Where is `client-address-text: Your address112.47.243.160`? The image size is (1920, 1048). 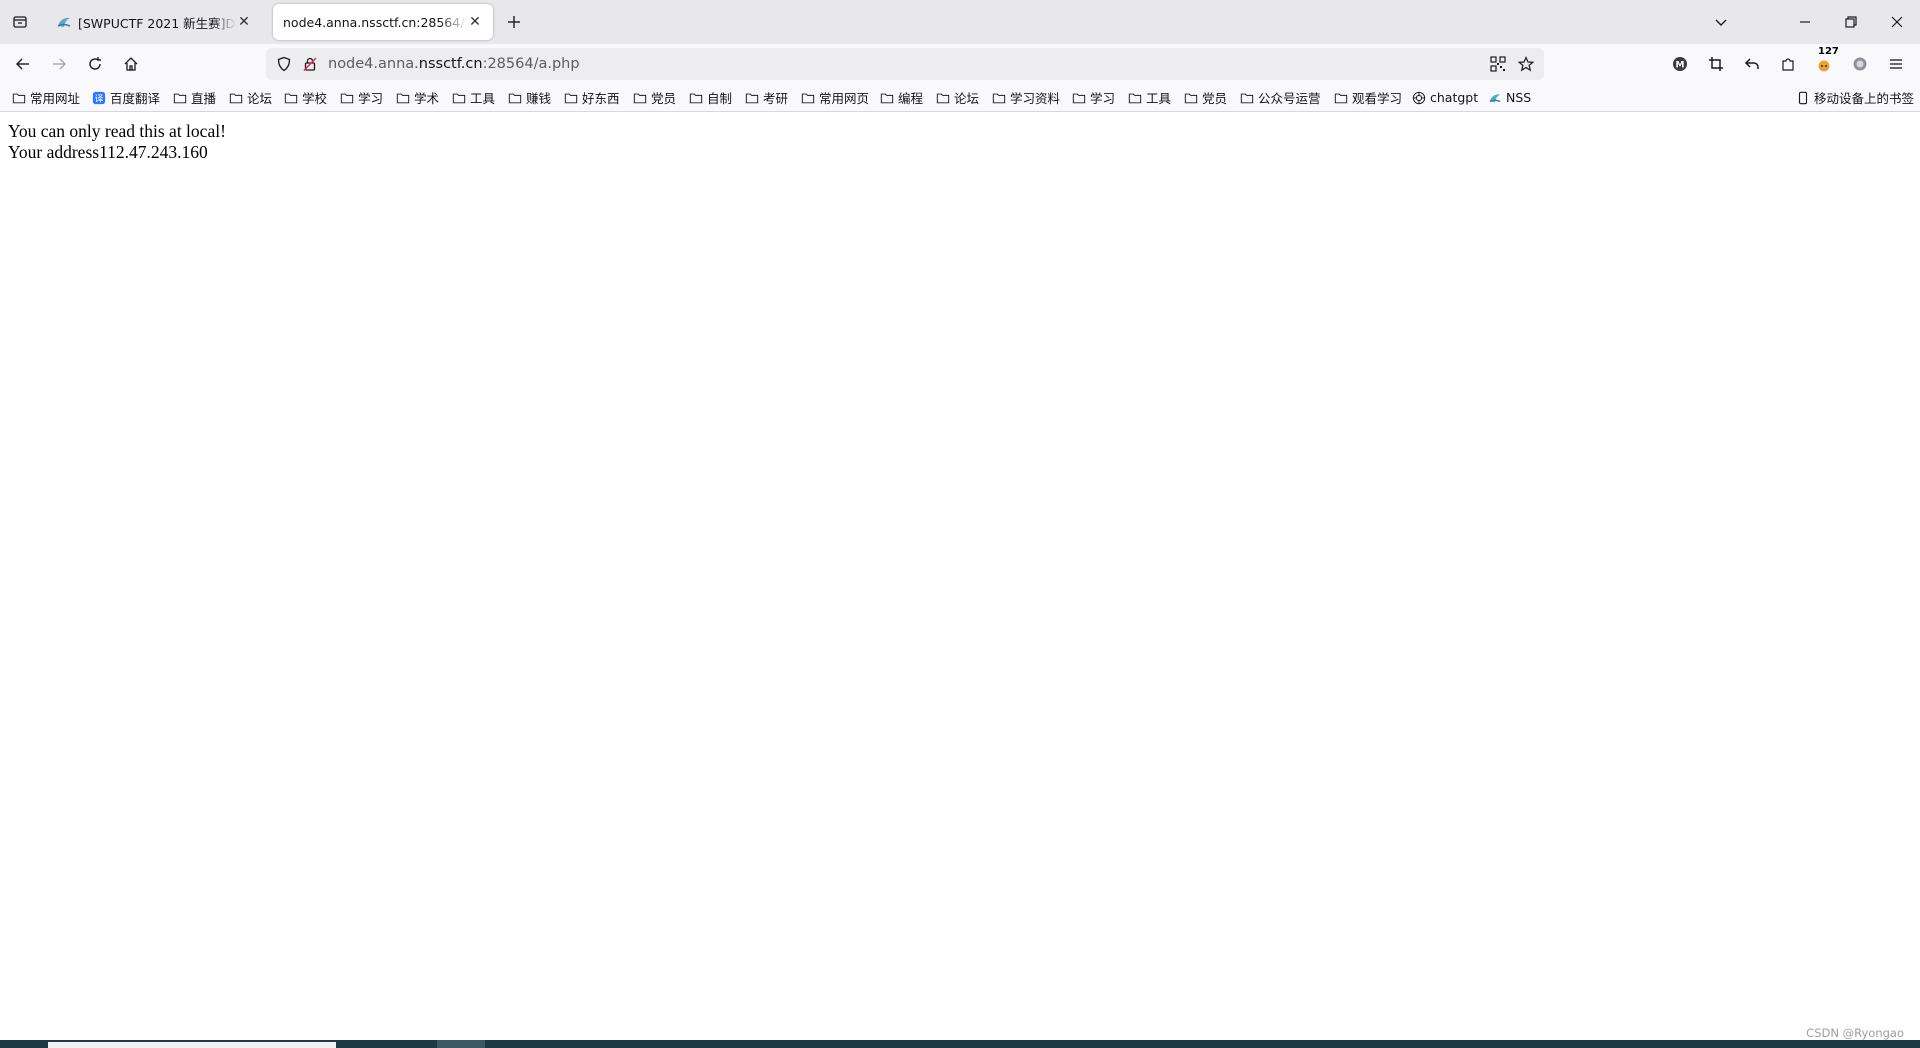 client-address-text: Your address112.47.243.160 is located at coordinates (108, 152).